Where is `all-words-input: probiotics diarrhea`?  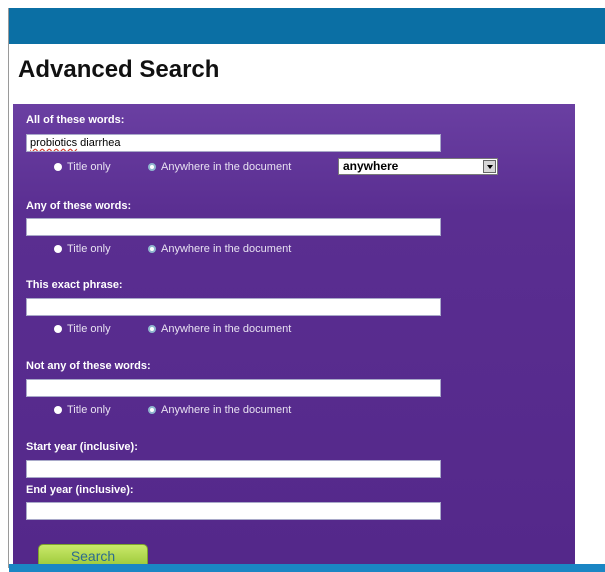 all-words-input: probiotics diarrhea is located at coordinates (233, 143).